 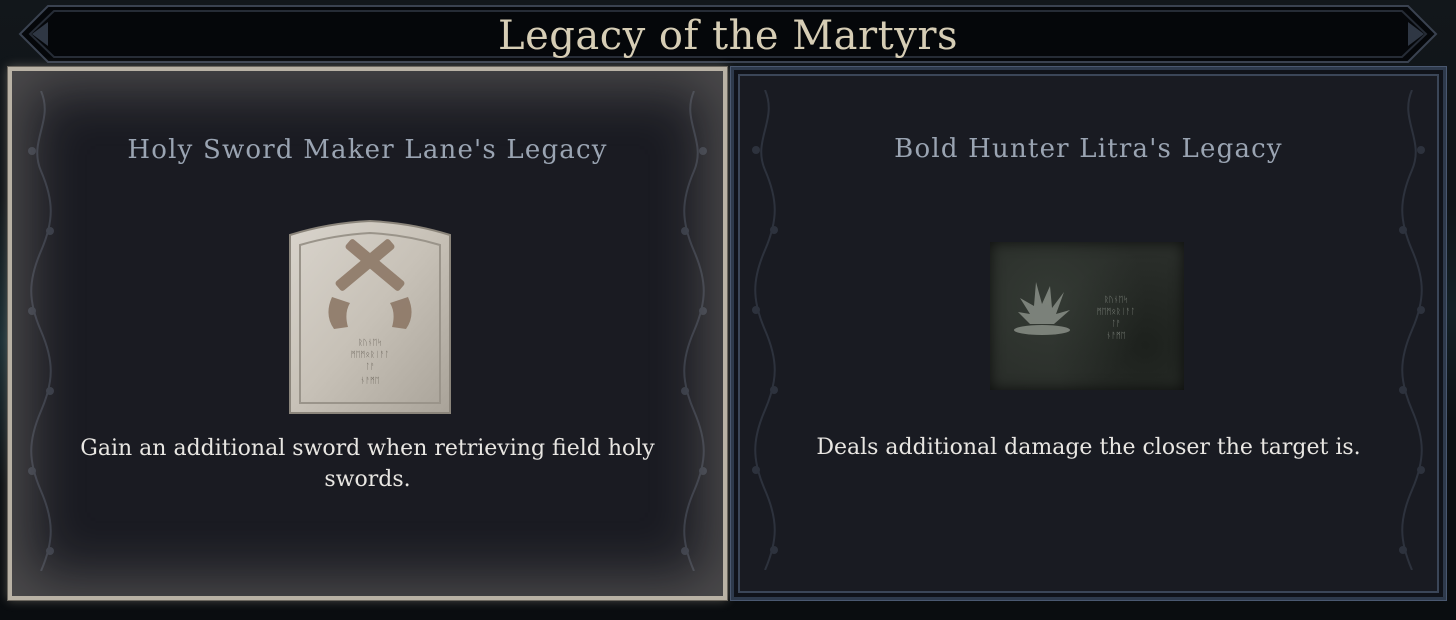 What do you see at coordinates (1074, 311) in the screenshot?
I see `impact-burst-icon: ᚱᚢᚾᛖᛋ ᛗᛖᛗᛟᚱᛁᚨᛚ ᛚᚨ ᚾᚨᛗᛖ` at bounding box center [1074, 311].